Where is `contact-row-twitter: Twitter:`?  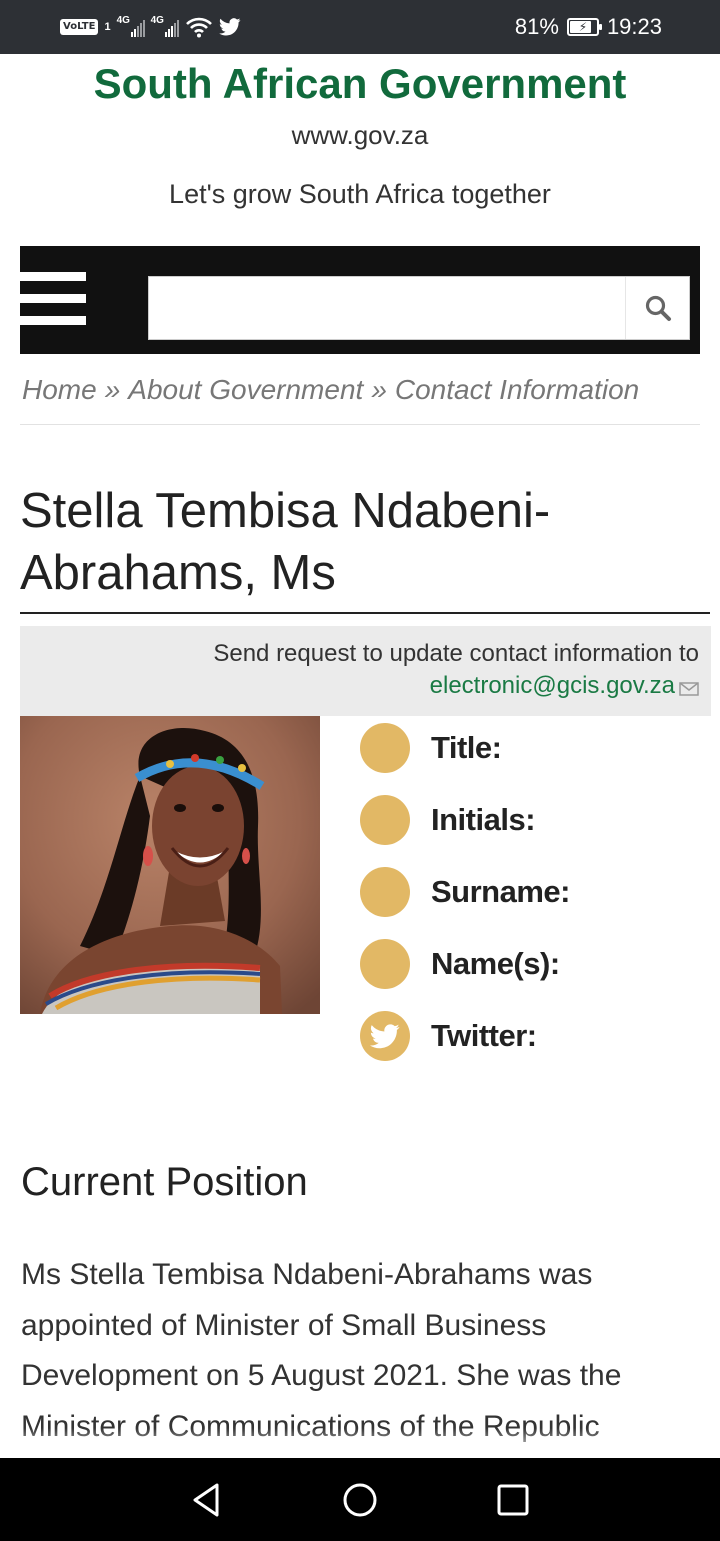
contact-row-twitter: Twitter: is located at coordinates (448, 1036).